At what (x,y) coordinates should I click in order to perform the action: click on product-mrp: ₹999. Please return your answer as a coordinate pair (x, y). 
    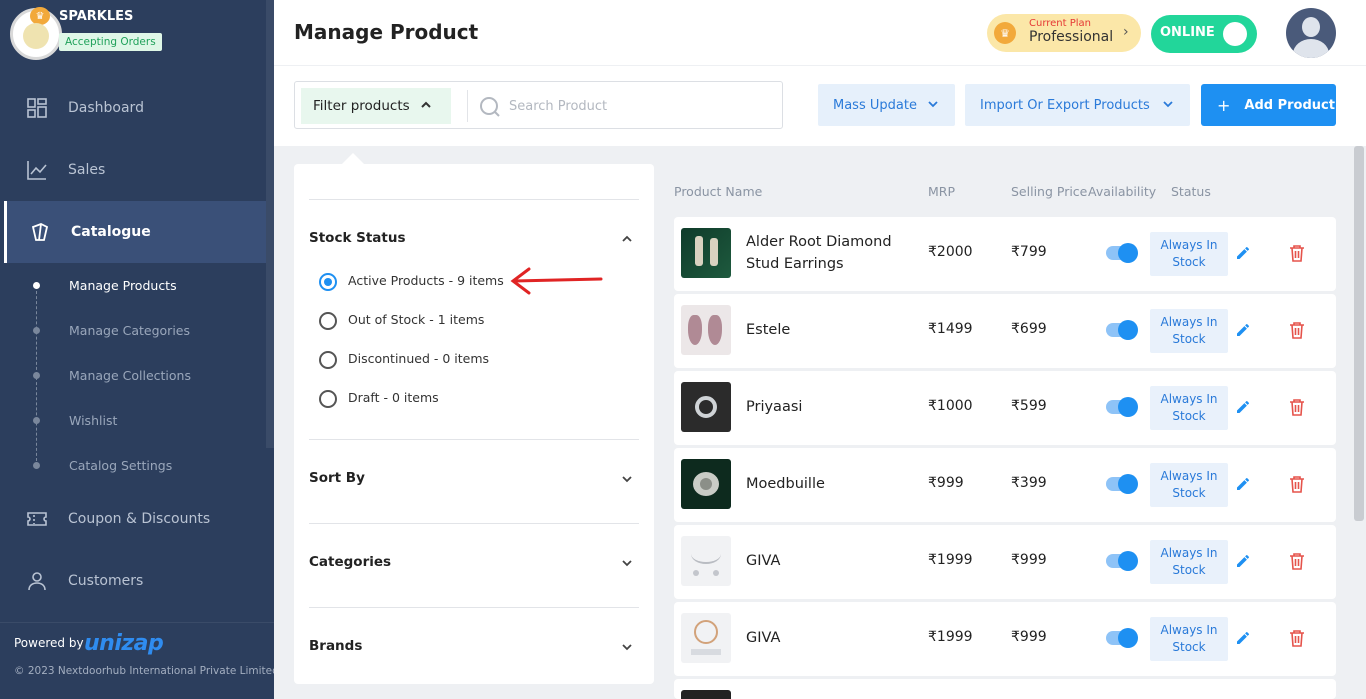
    Looking at the image, I should click on (946, 483).